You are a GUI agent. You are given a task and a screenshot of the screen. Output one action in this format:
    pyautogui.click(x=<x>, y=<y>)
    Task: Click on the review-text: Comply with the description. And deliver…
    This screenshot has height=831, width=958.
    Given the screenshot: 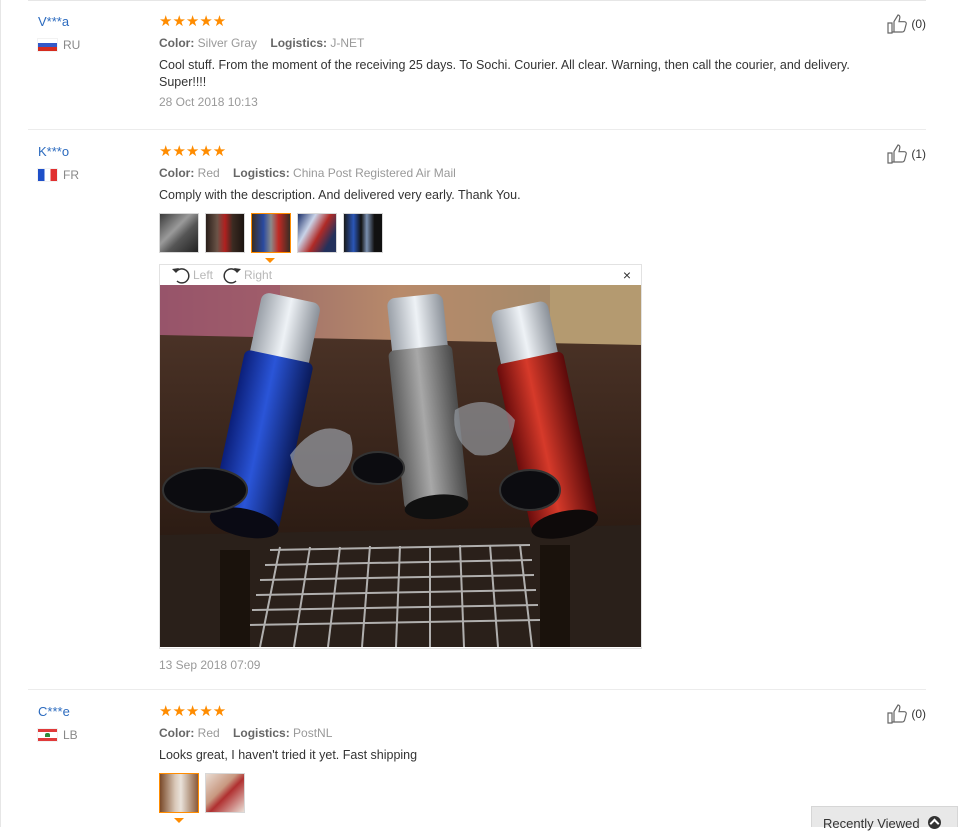 What is the action you would take?
    pyautogui.click(x=340, y=195)
    